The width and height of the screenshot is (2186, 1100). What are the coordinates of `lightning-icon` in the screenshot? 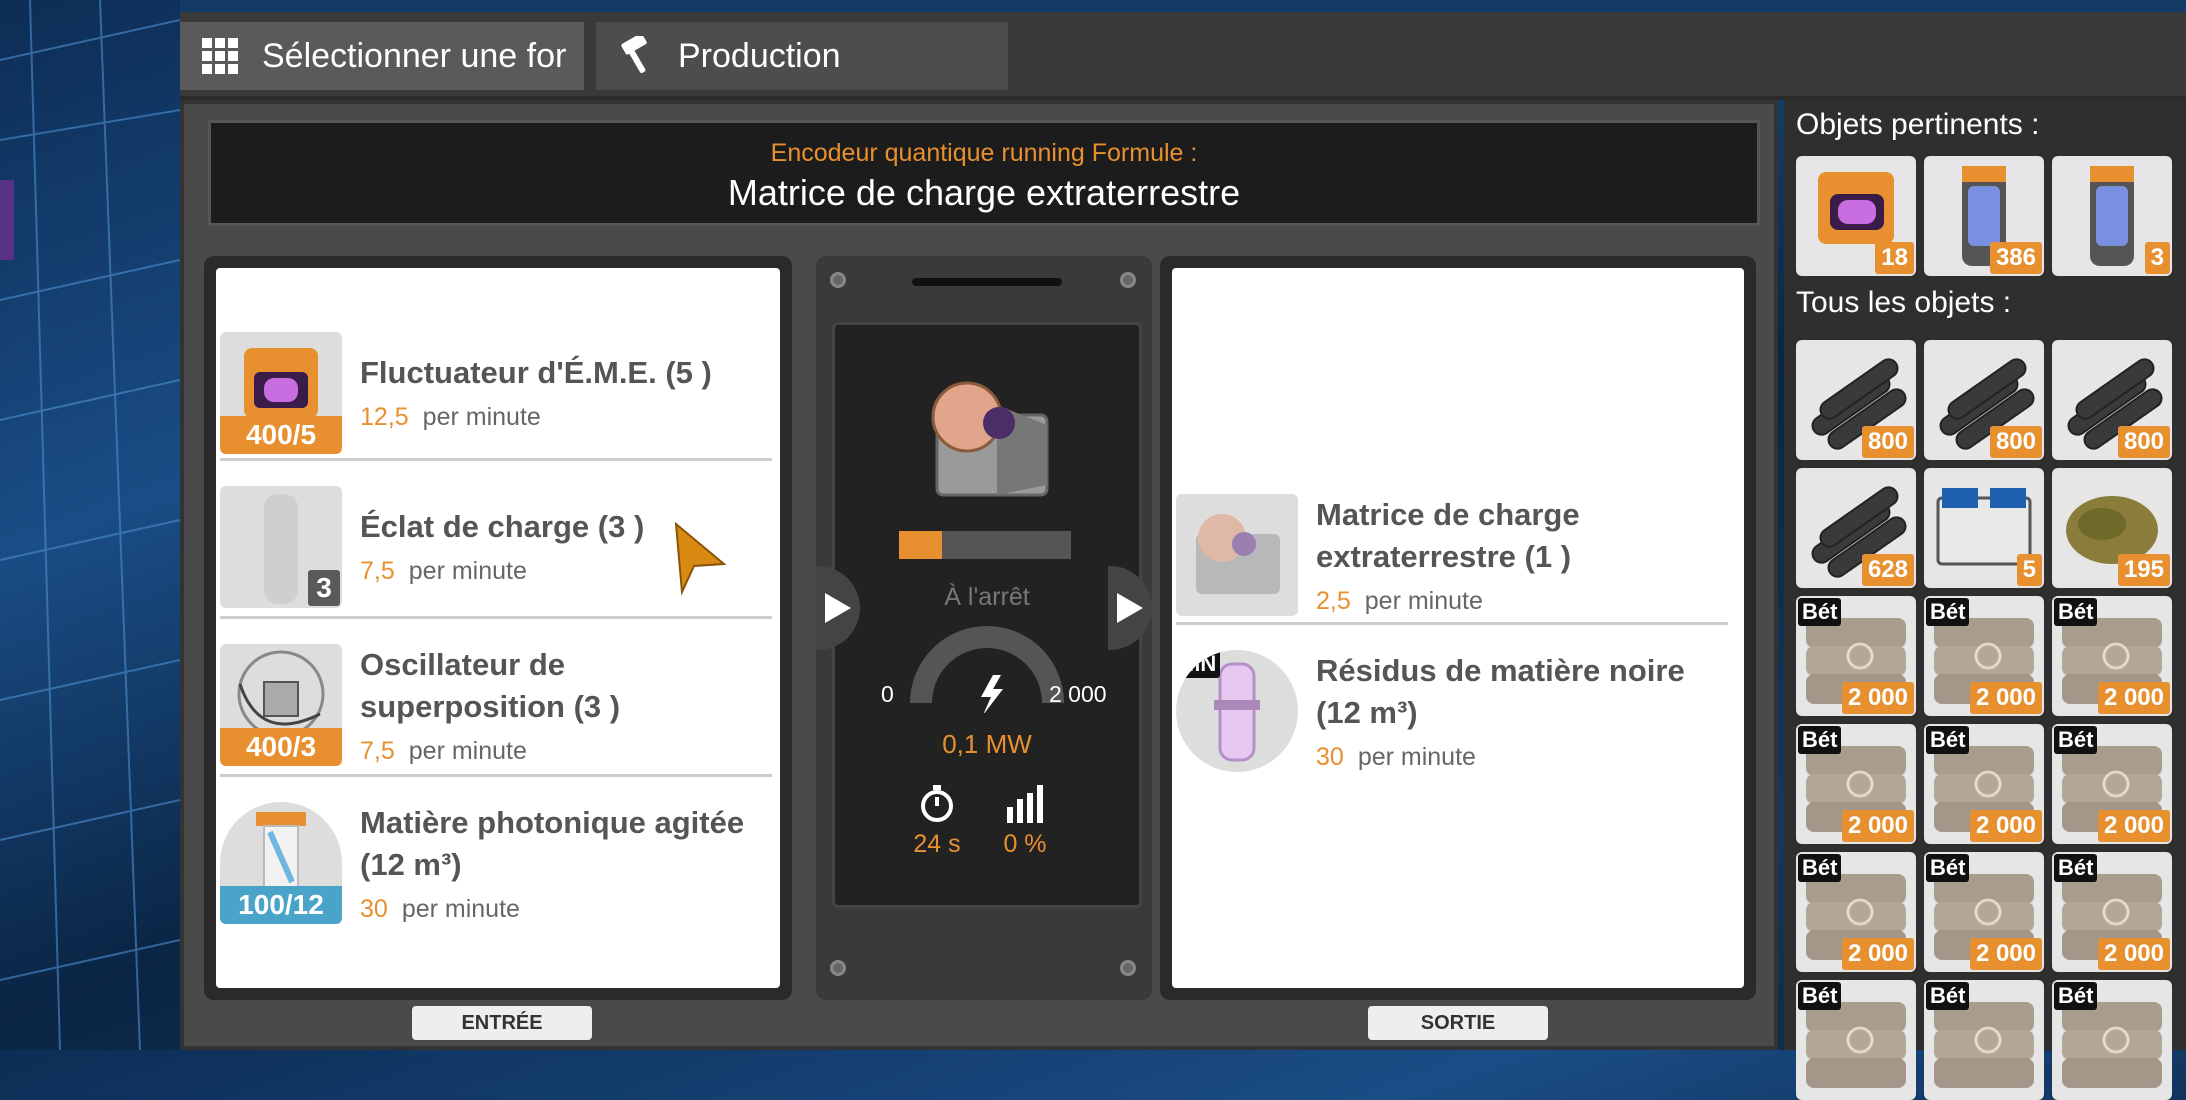 It's located at (992, 694).